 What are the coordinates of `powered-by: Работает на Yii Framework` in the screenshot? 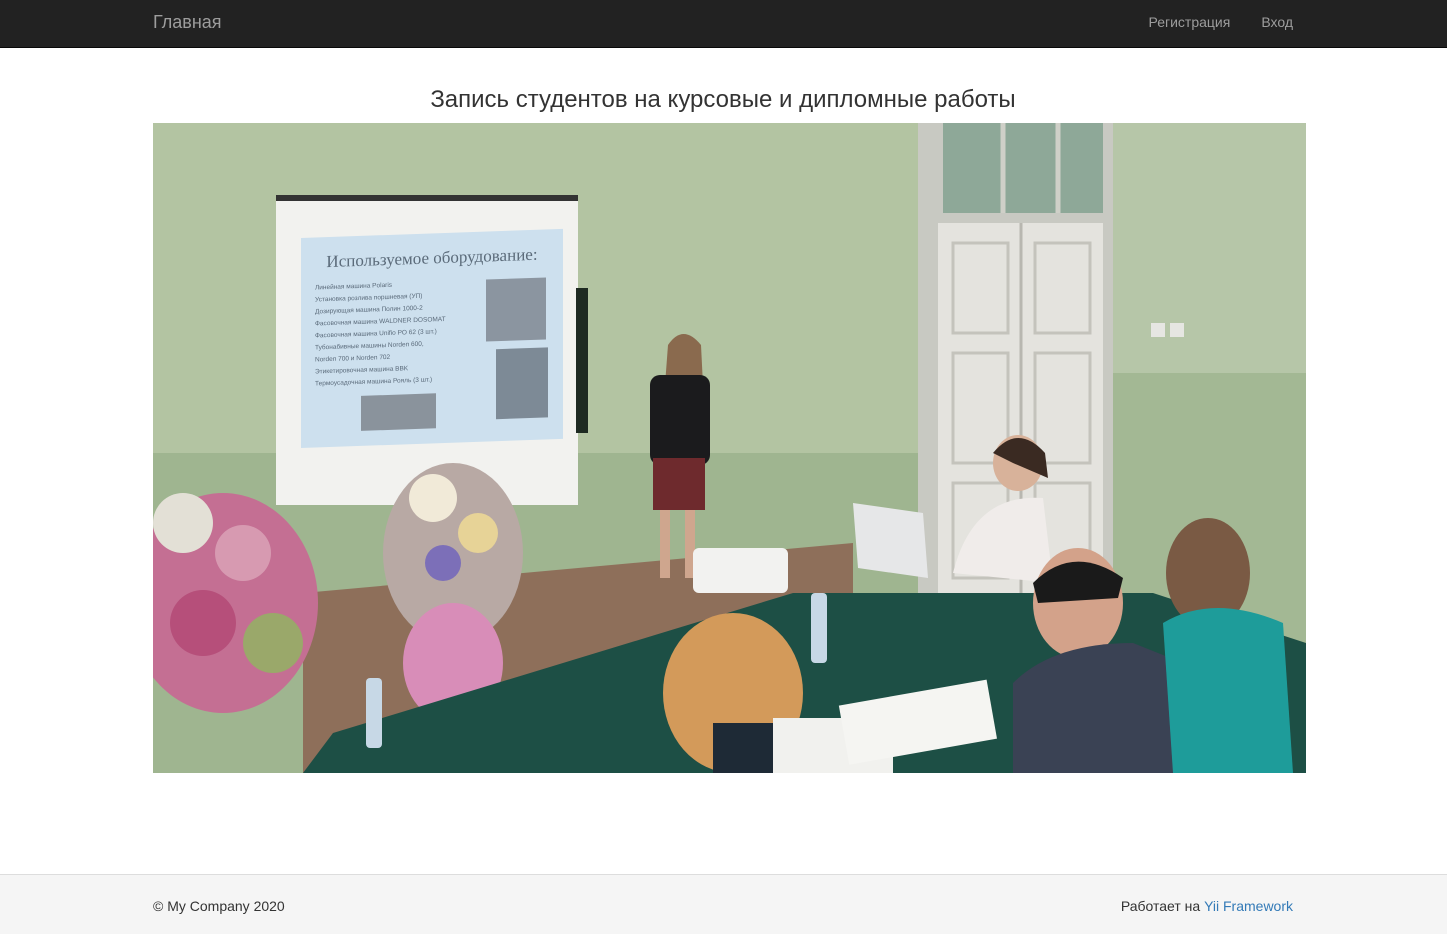 It's located at (1207, 906).